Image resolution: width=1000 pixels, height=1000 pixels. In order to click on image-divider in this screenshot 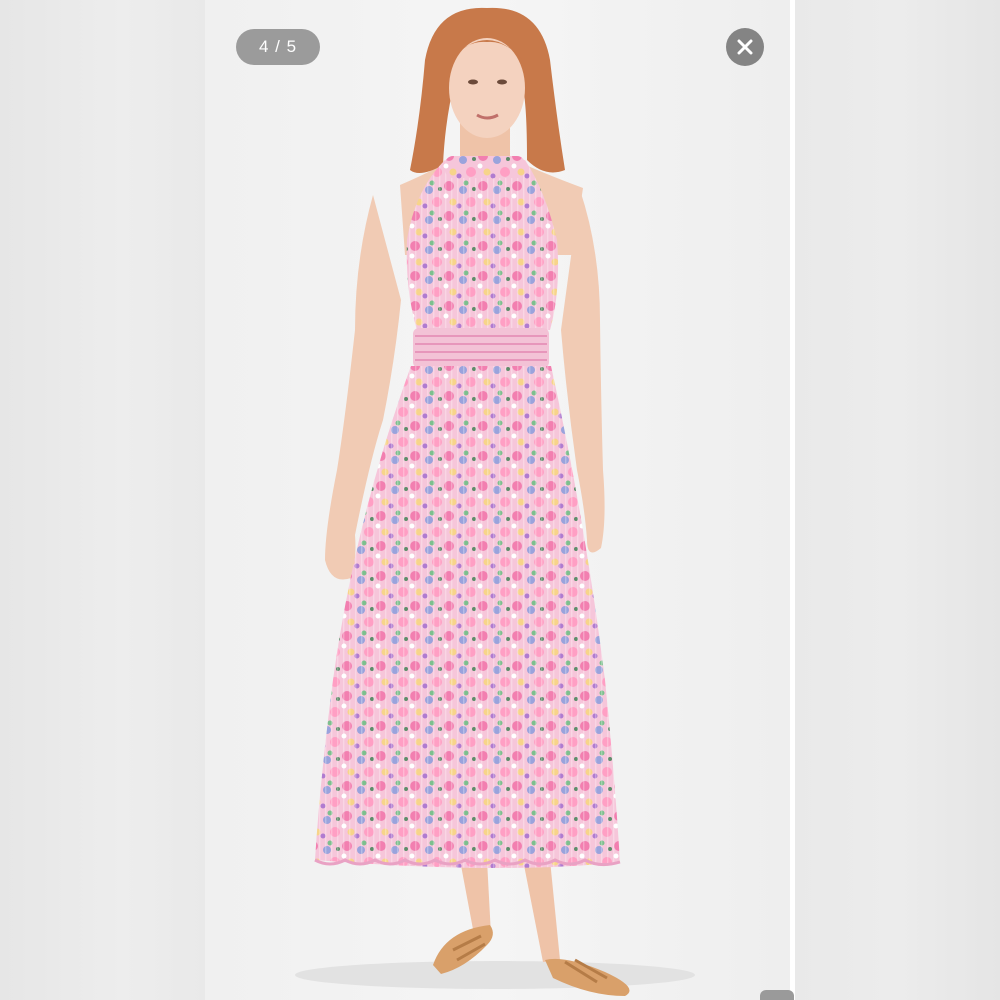, I will do `click(792, 500)`.